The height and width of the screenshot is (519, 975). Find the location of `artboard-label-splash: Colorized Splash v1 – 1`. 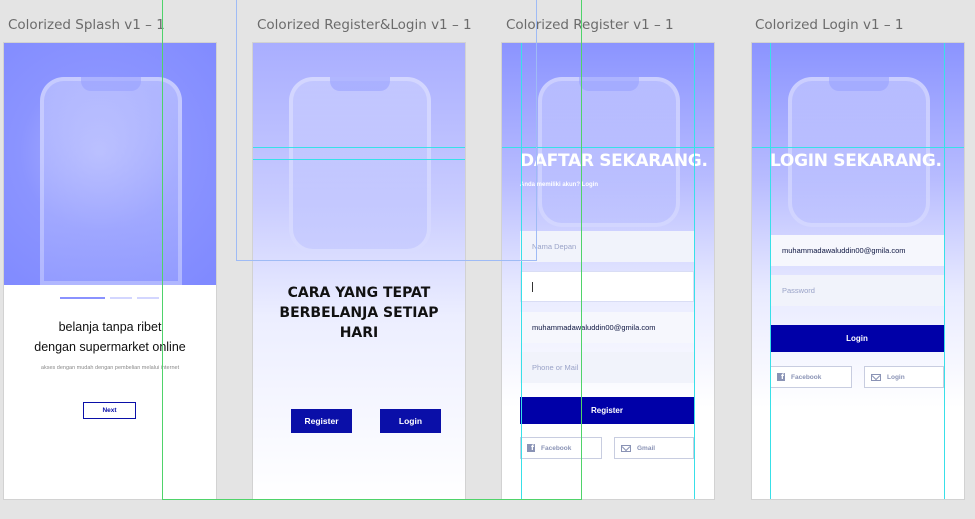

artboard-label-splash: Colorized Splash v1 – 1 is located at coordinates (86, 25).